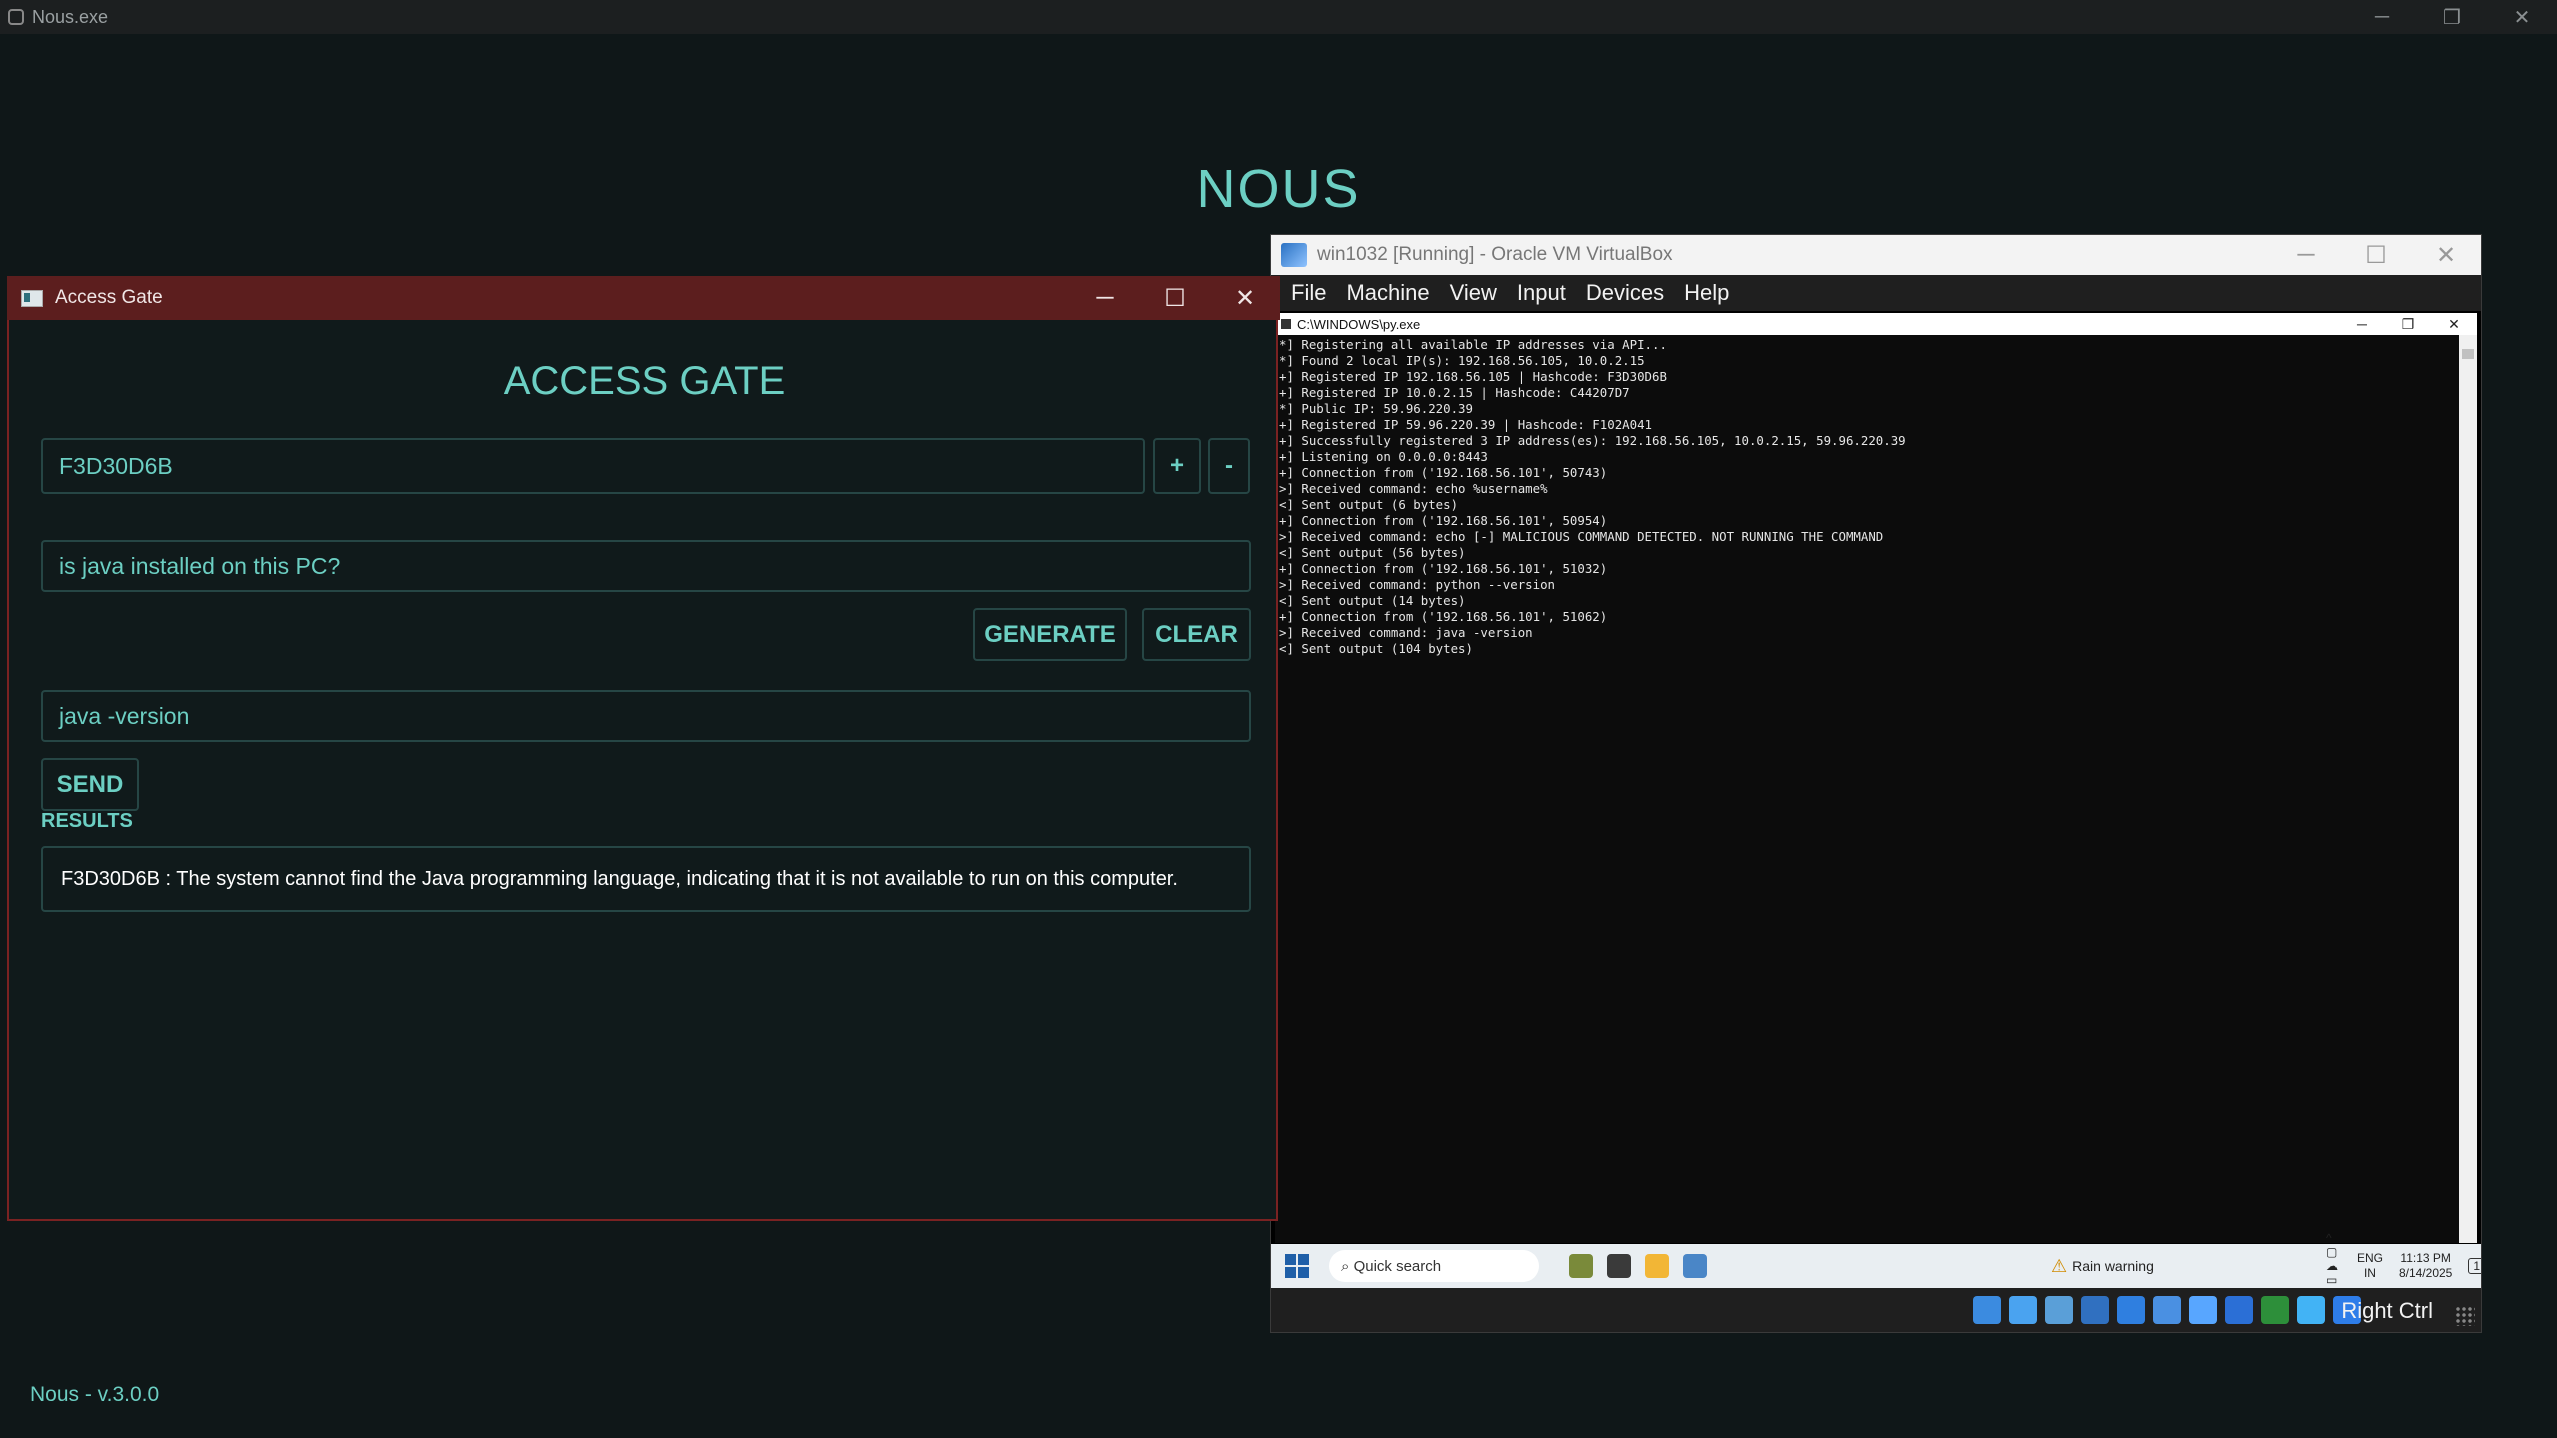 The image size is (2557, 1438). I want to click on search-placeholder: Quick search, so click(1397, 1266).